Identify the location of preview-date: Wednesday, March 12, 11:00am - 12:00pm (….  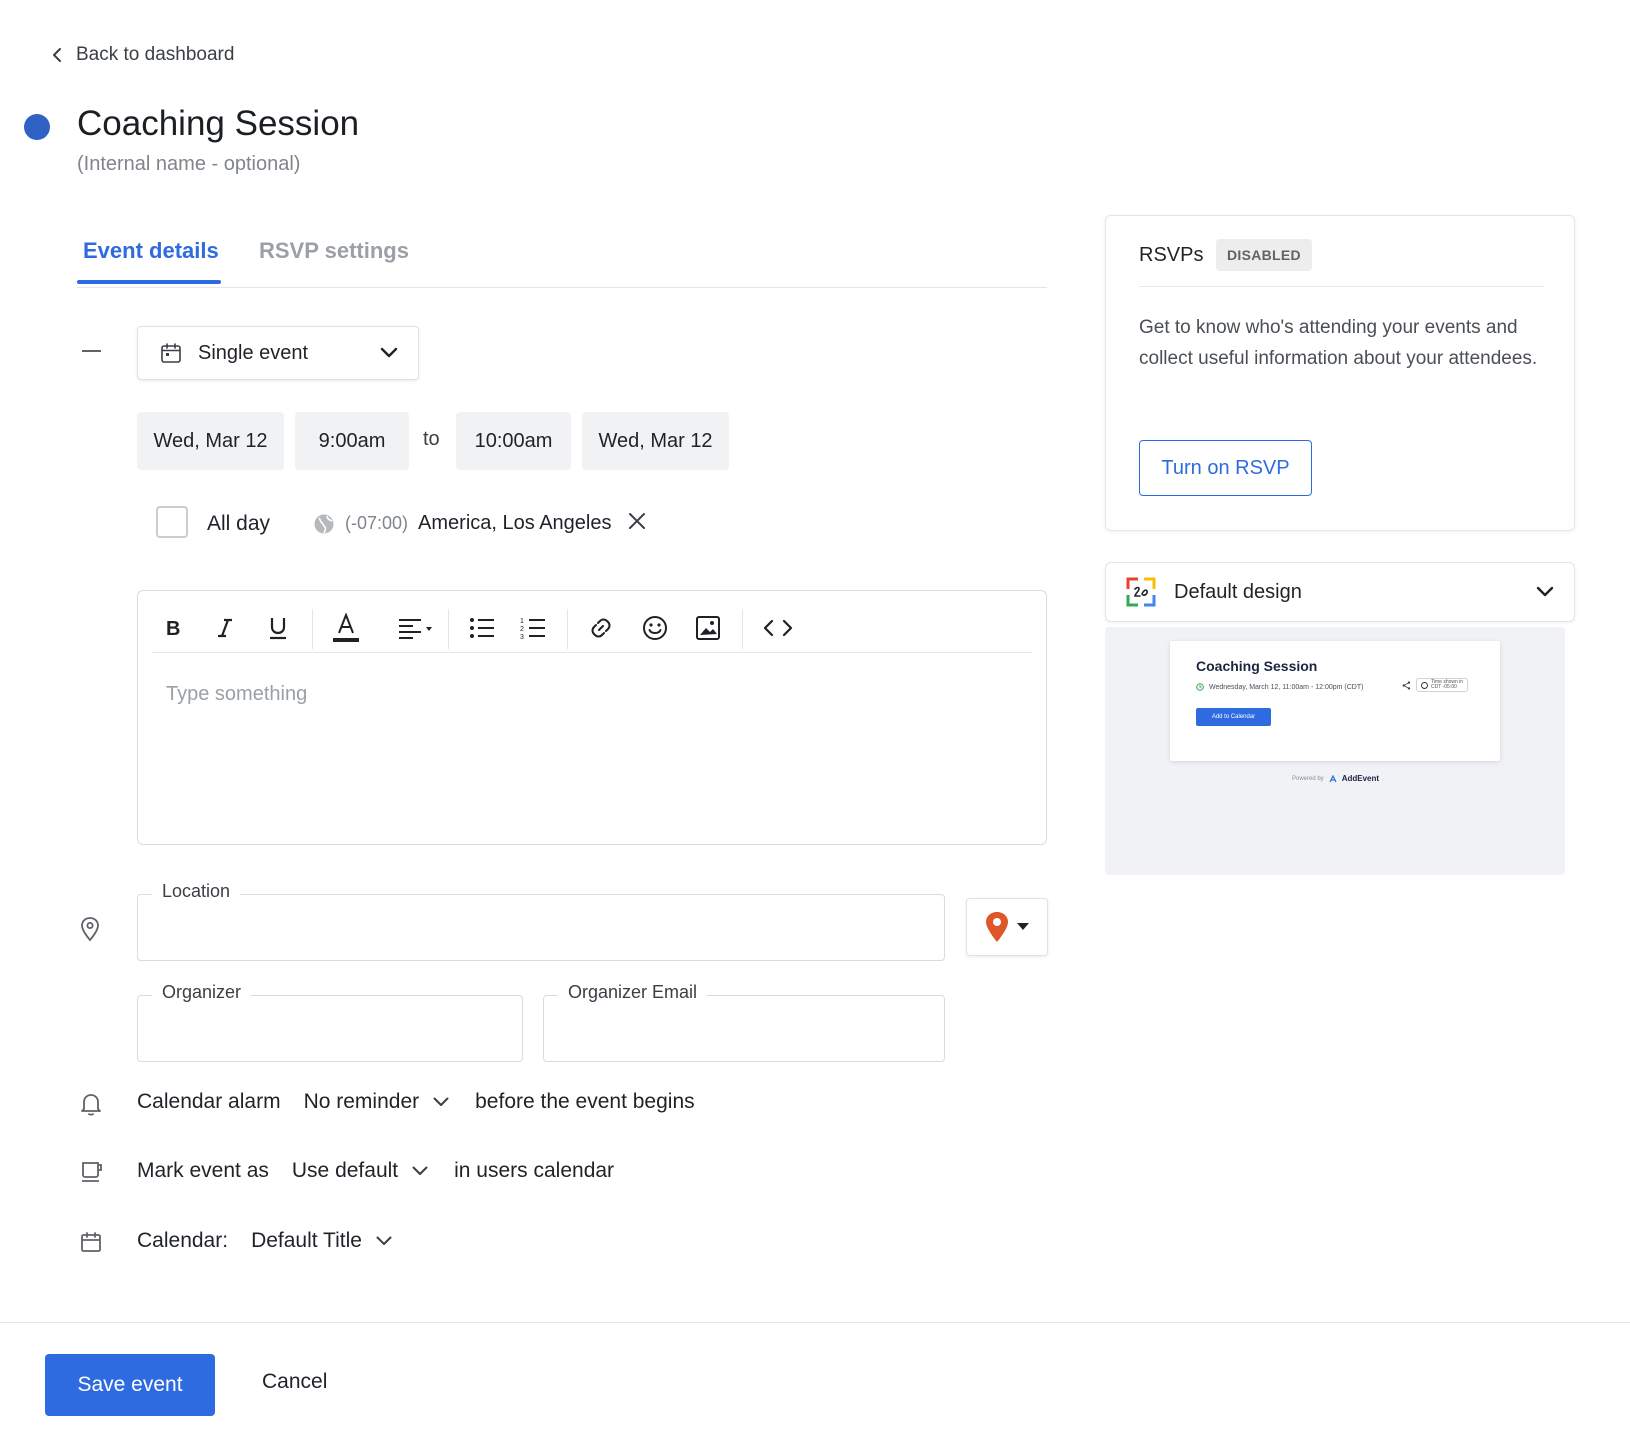
(1279, 687).